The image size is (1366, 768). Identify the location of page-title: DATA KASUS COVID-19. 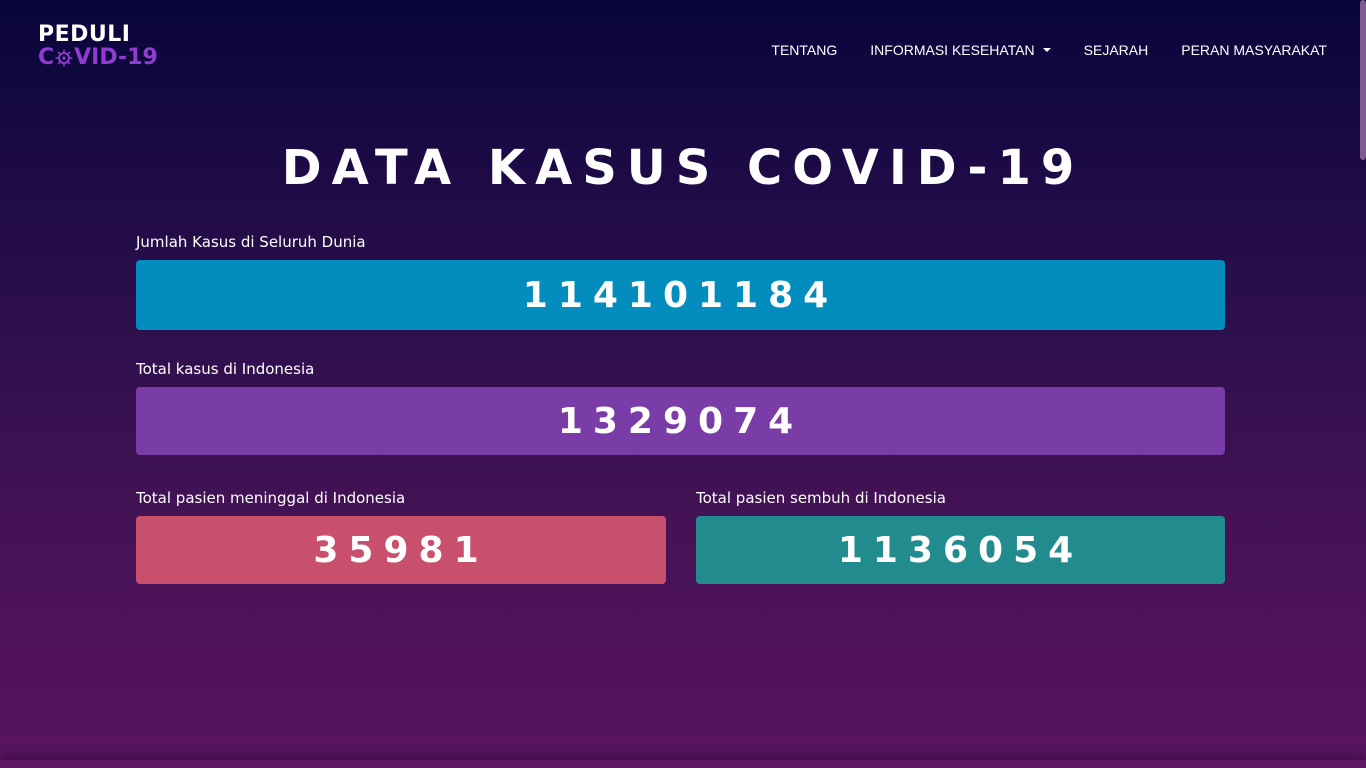
(683, 168).